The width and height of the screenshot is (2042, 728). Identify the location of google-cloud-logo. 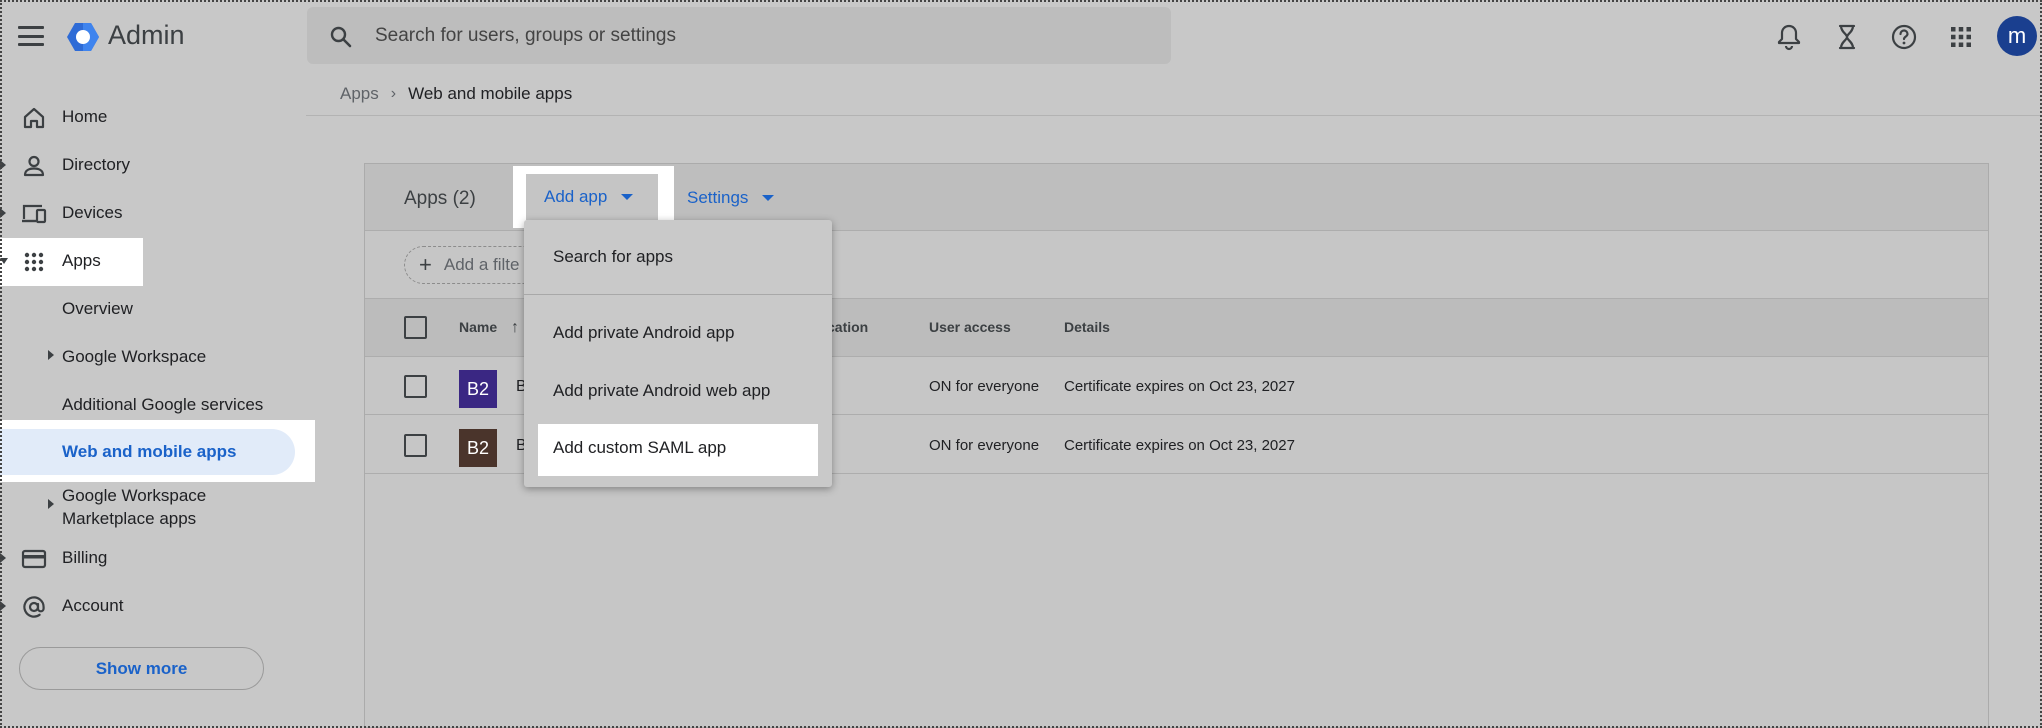
(83, 37).